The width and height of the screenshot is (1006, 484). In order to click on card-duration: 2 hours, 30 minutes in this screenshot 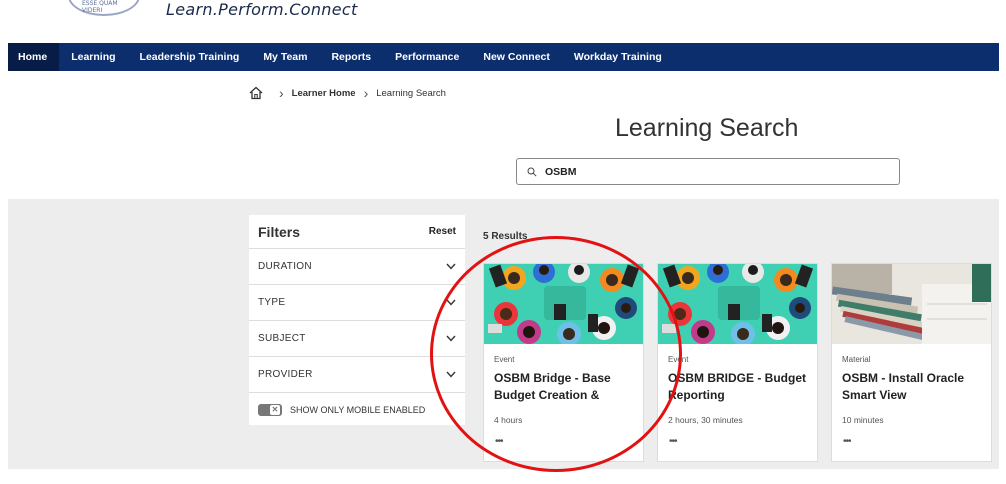, I will do `click(705, 420)`.